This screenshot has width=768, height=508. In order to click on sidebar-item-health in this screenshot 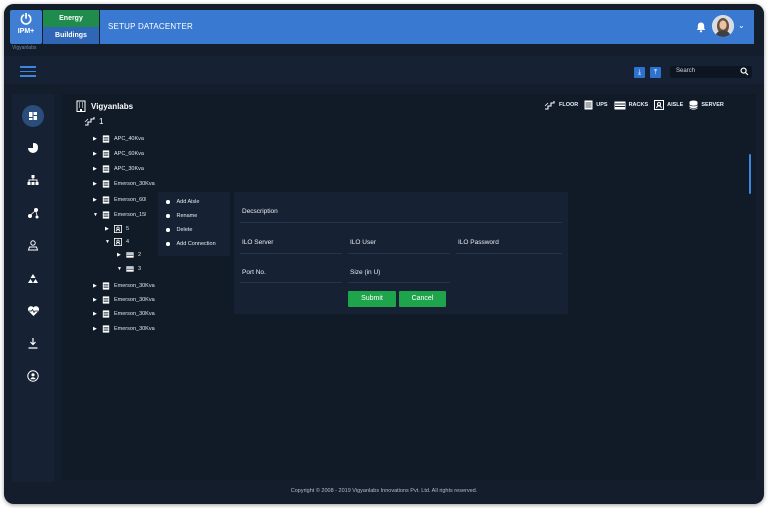, I will do `click(33, 311)`.